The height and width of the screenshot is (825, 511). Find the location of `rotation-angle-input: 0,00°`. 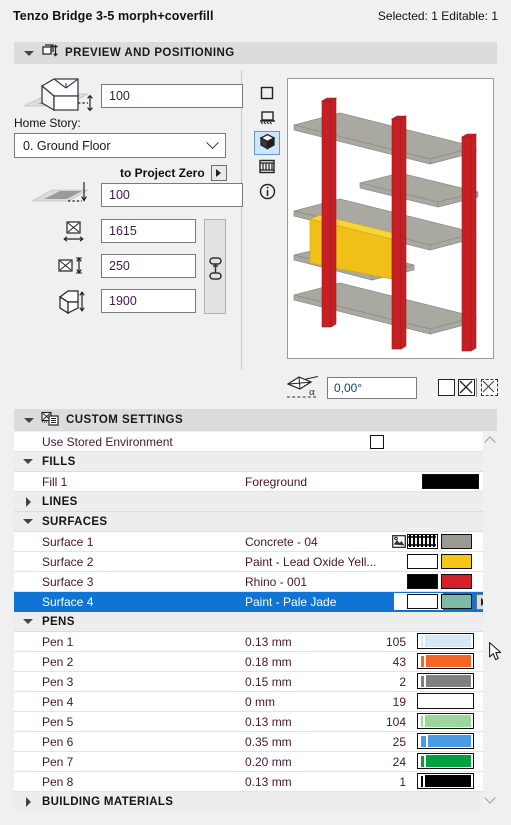

rotation-angle-input: 0,00° is located at coordinates (372, 388).